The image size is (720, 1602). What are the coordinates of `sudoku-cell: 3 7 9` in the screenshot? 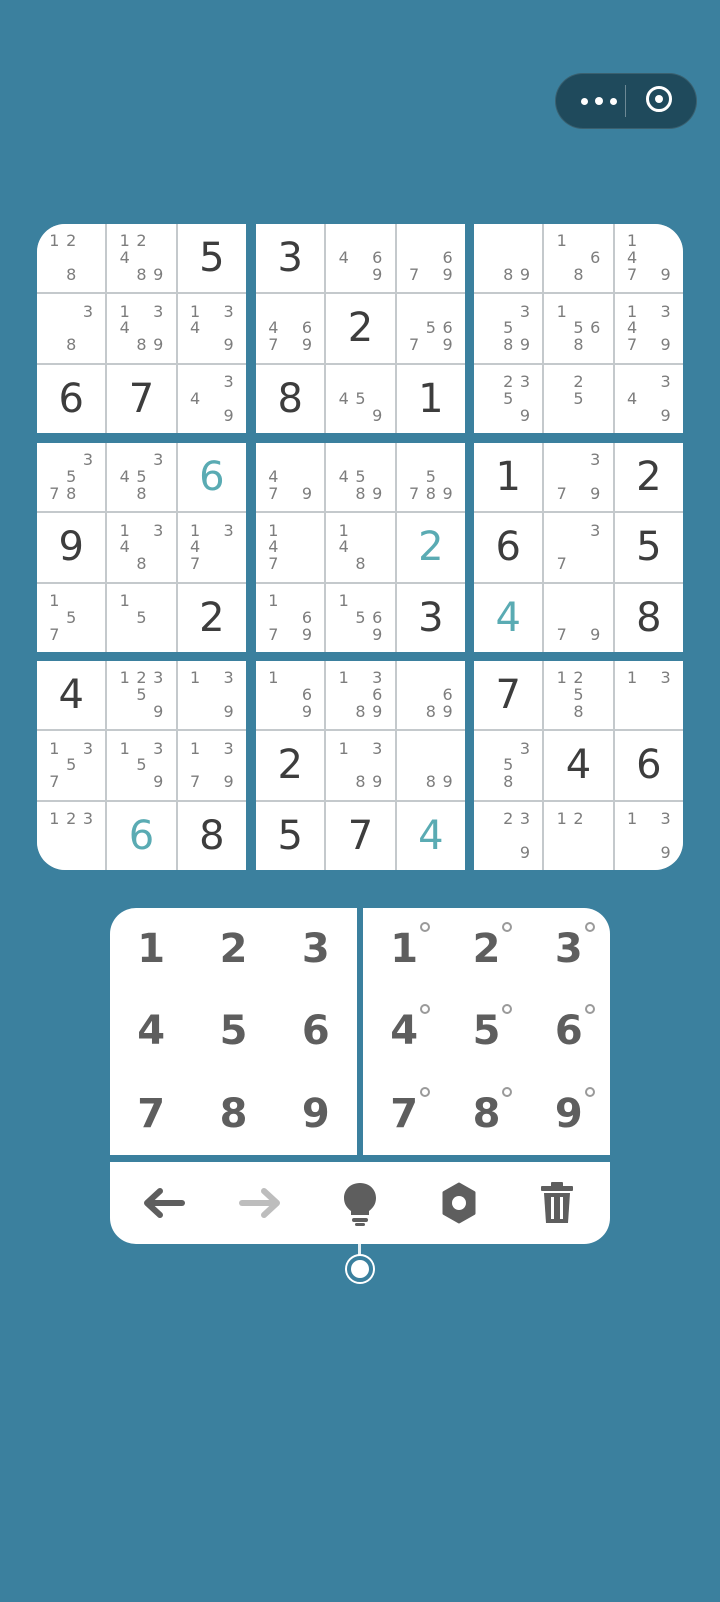 It's located at (578, 477).